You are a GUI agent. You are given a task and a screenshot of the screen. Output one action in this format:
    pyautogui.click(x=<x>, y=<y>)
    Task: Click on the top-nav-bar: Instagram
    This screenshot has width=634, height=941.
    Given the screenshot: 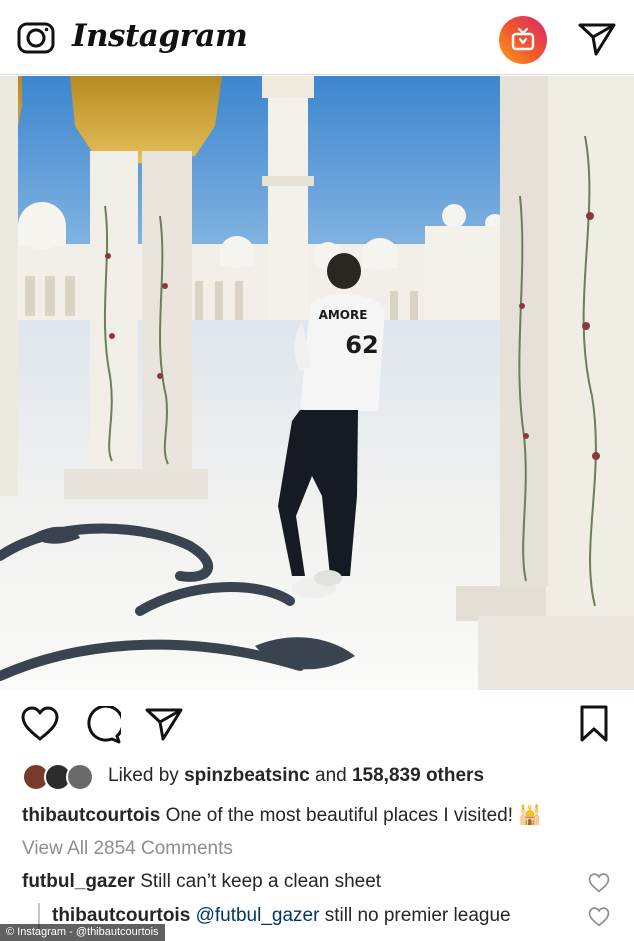 What is the action you would take?
    pyautogui.click(x=317, y=37)
    